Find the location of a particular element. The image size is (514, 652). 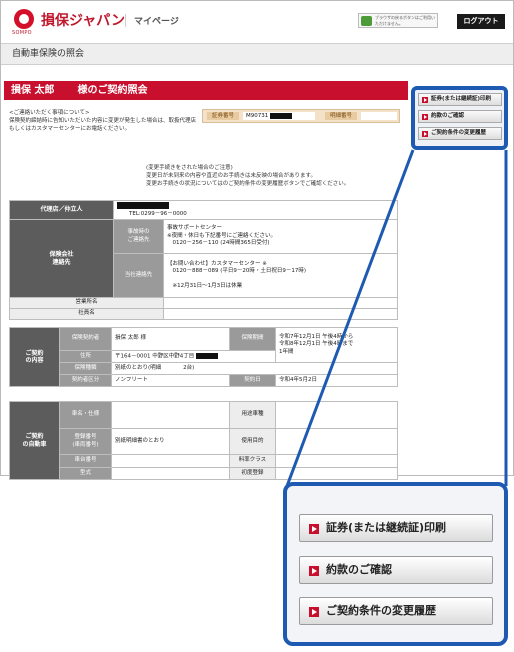

type-value is located at coordinates (170, 473).